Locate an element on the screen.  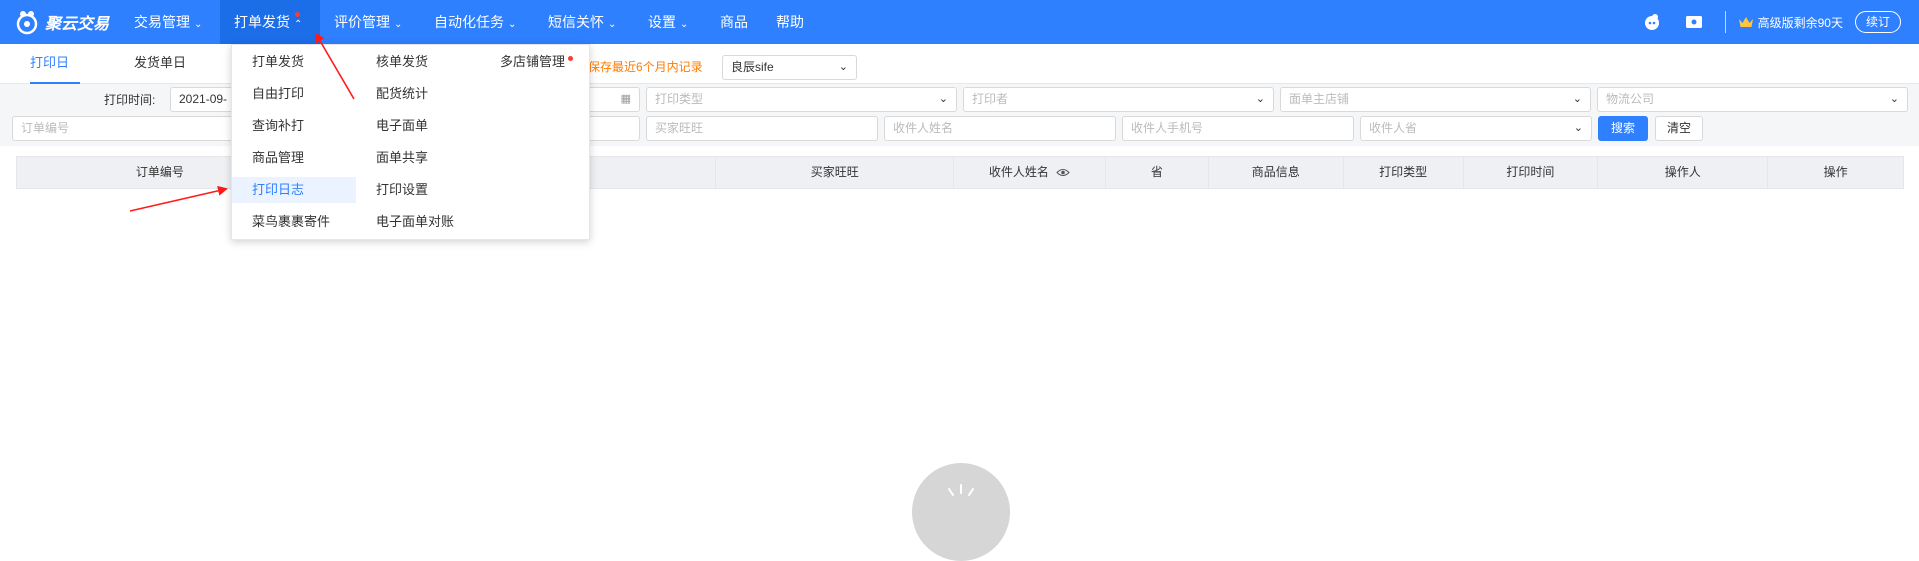
nav-label: 设置 is located at coordinates (662, 22).